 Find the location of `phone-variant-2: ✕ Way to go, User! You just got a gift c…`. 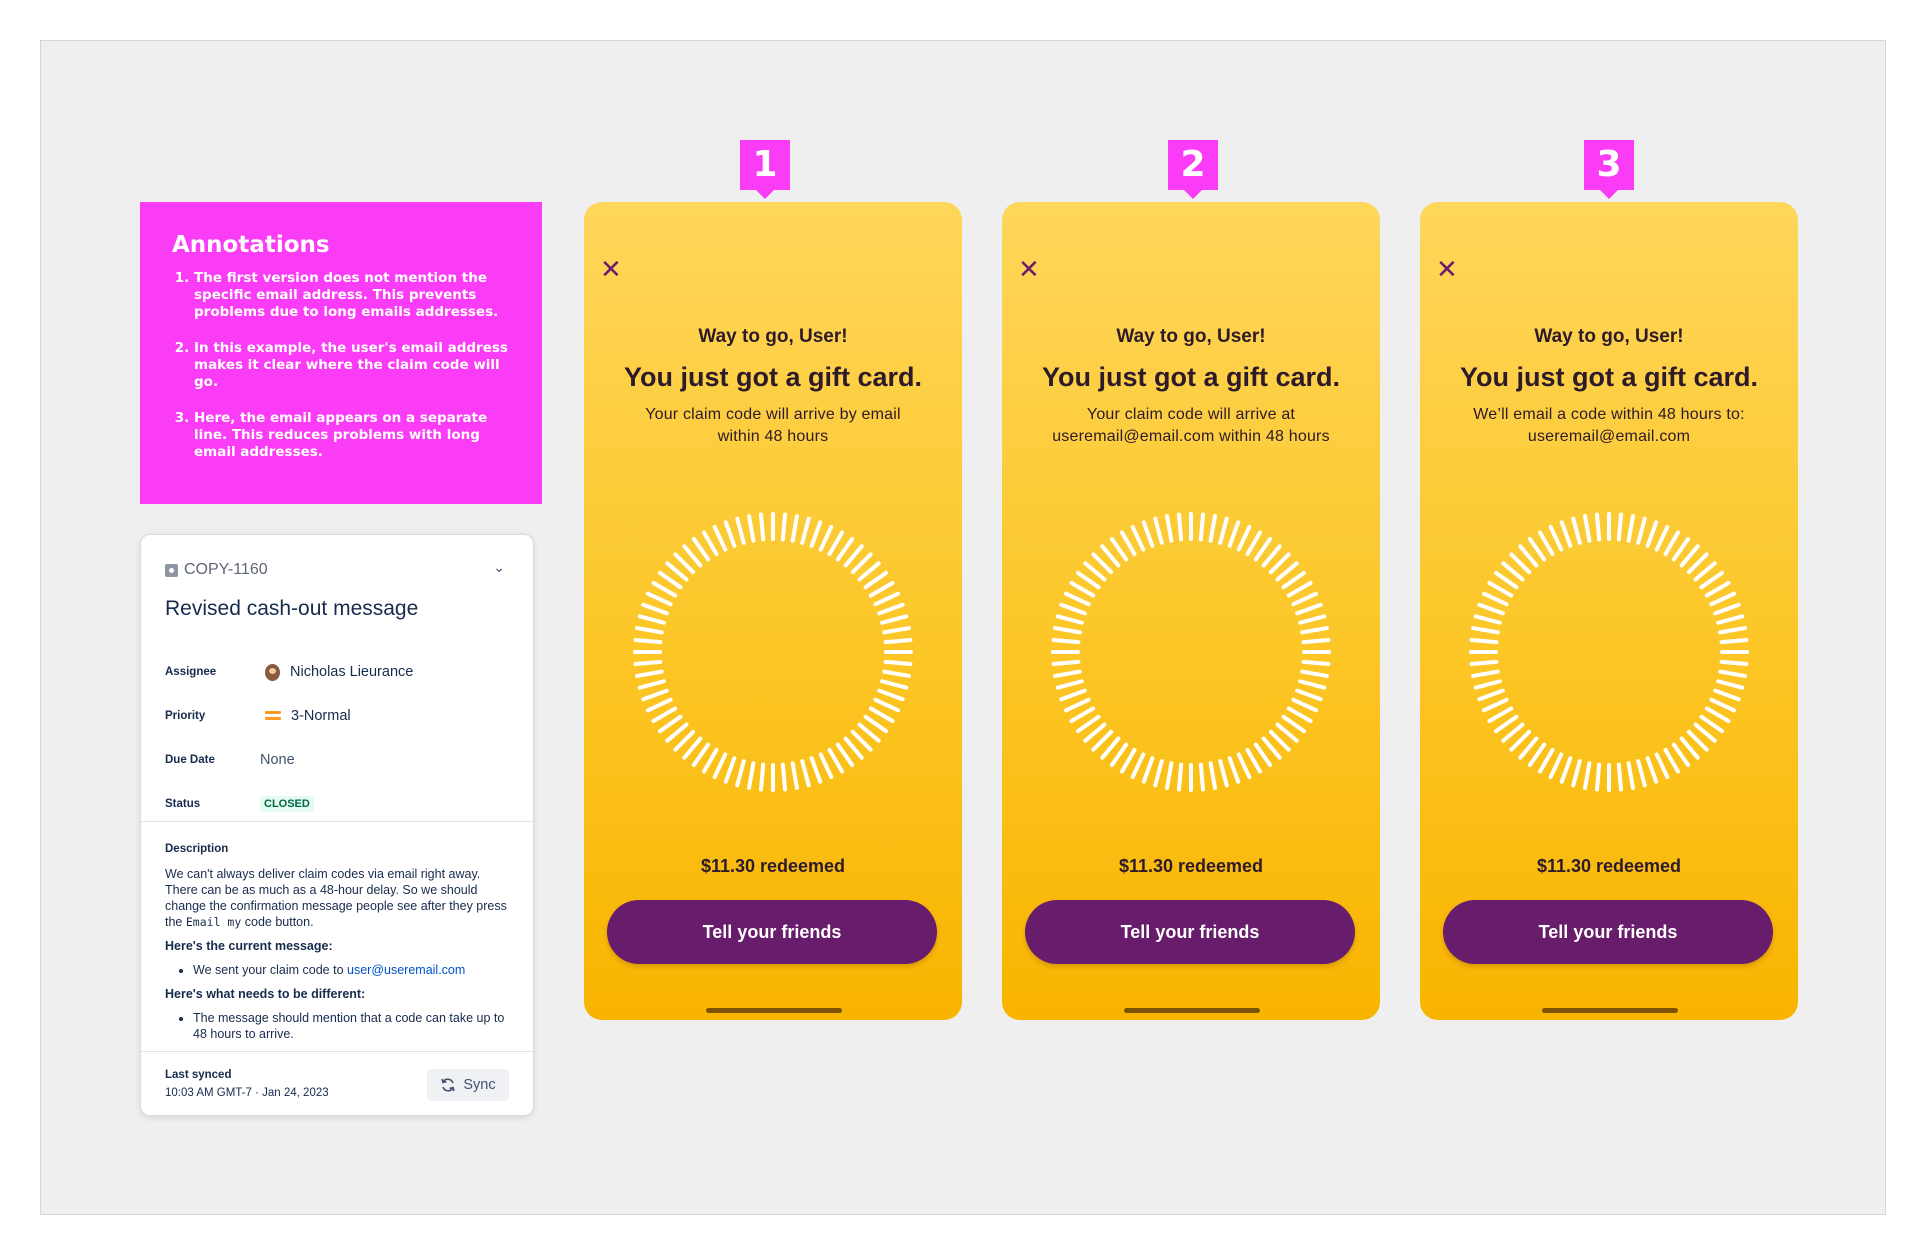

phone-variant-2: ✕ Way to go, User! You just got a gift c… is located at coordinates (1191, 611).